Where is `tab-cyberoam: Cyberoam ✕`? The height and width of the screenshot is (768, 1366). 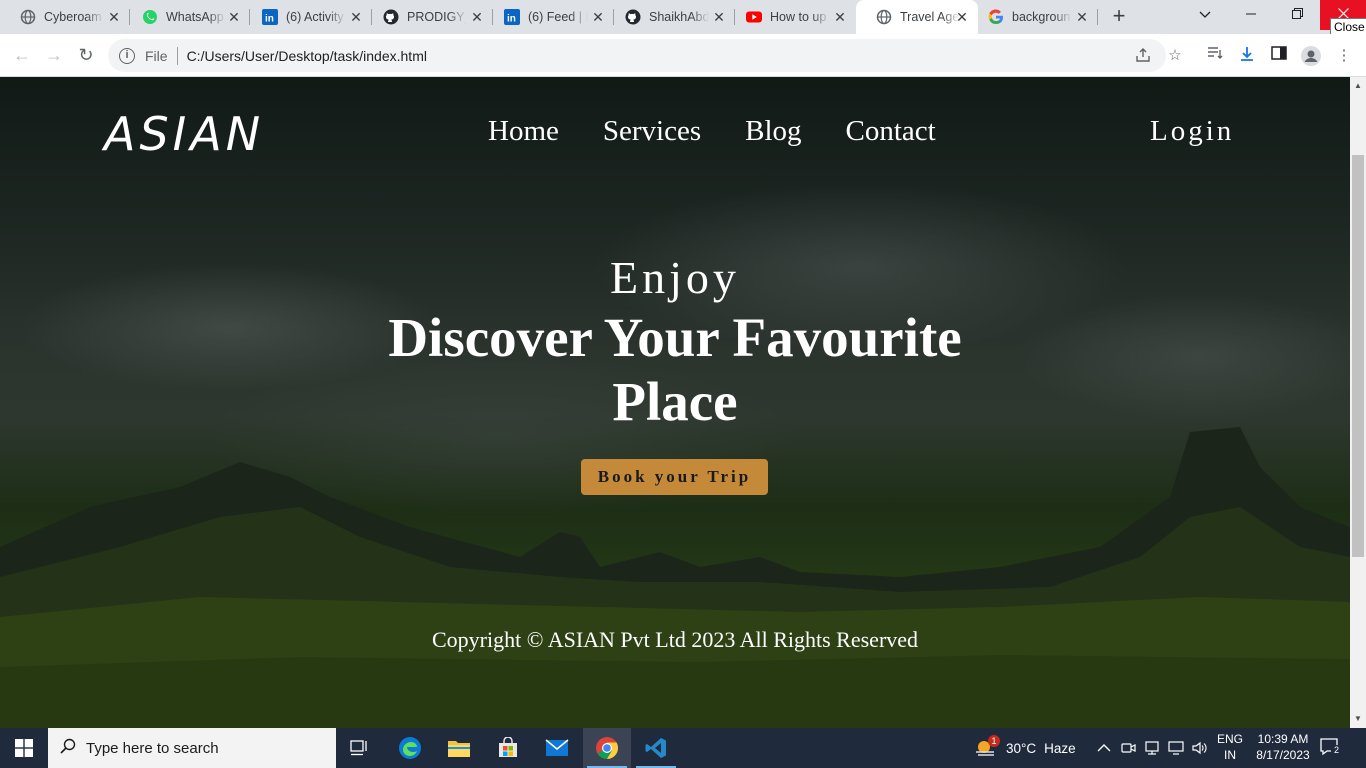 tab-cyberoam: Cyberoam ✕ is located at coordinates (65, 17).